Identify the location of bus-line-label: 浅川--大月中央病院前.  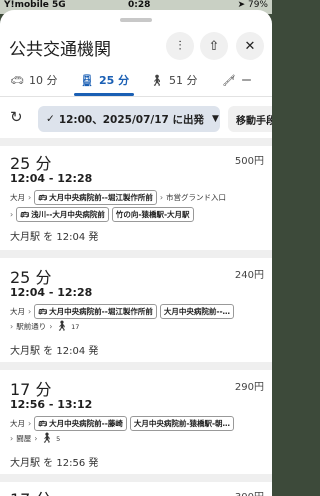
(68, 214).